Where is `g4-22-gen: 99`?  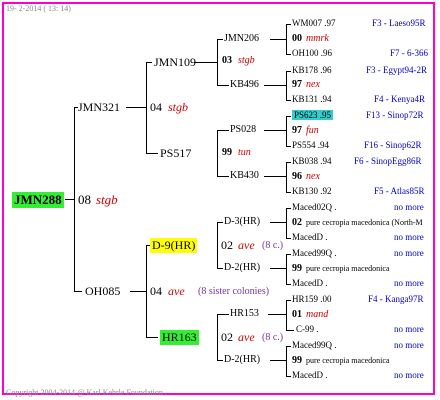 g4-22-gen: 99 is located at coordinates (297, 360).